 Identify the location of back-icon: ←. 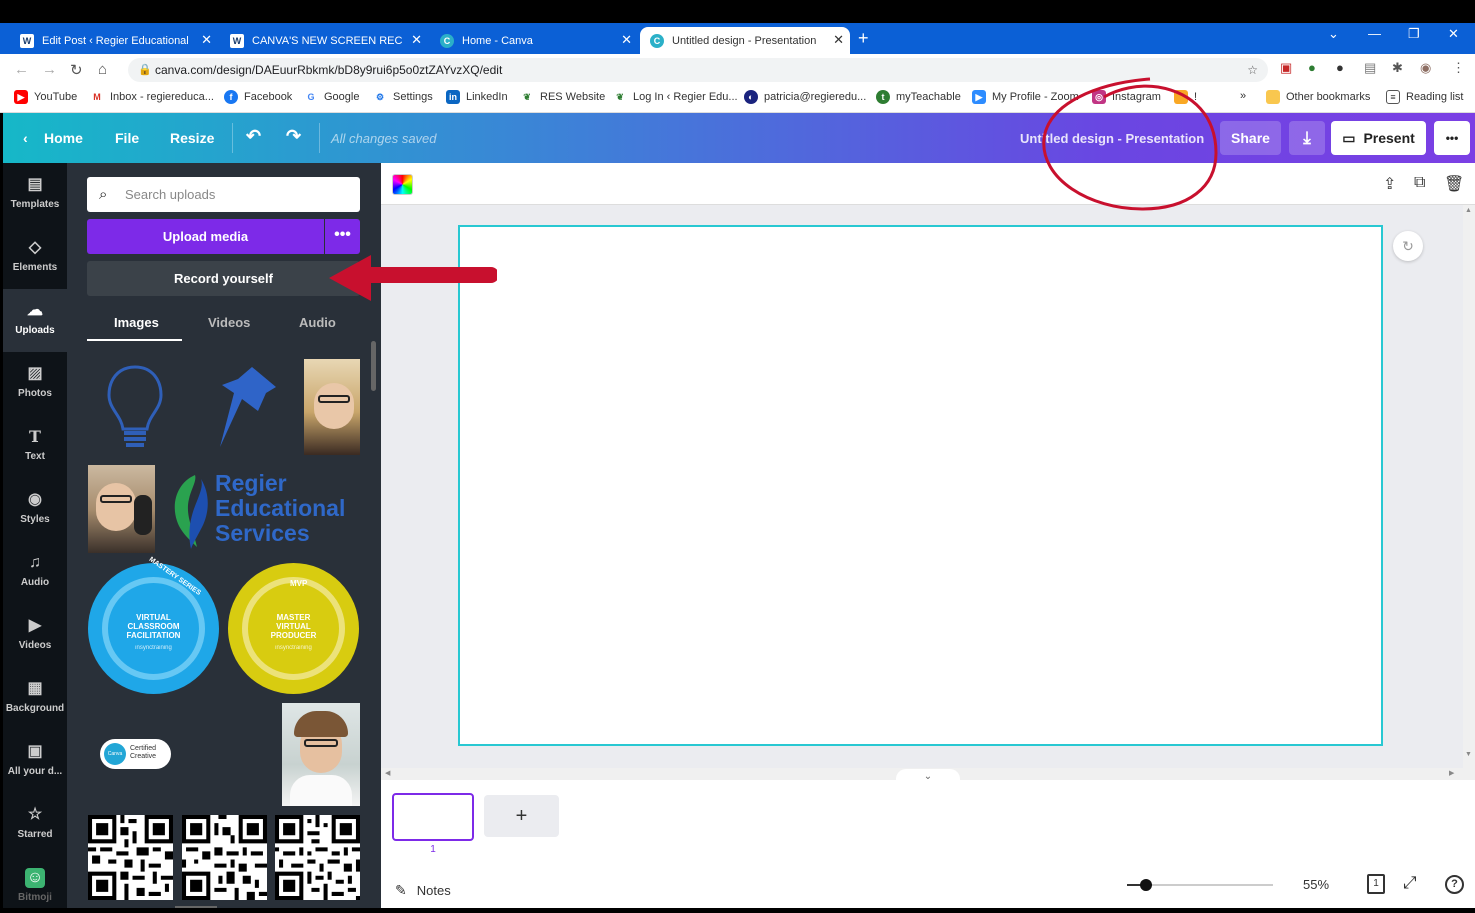
(21, 69).